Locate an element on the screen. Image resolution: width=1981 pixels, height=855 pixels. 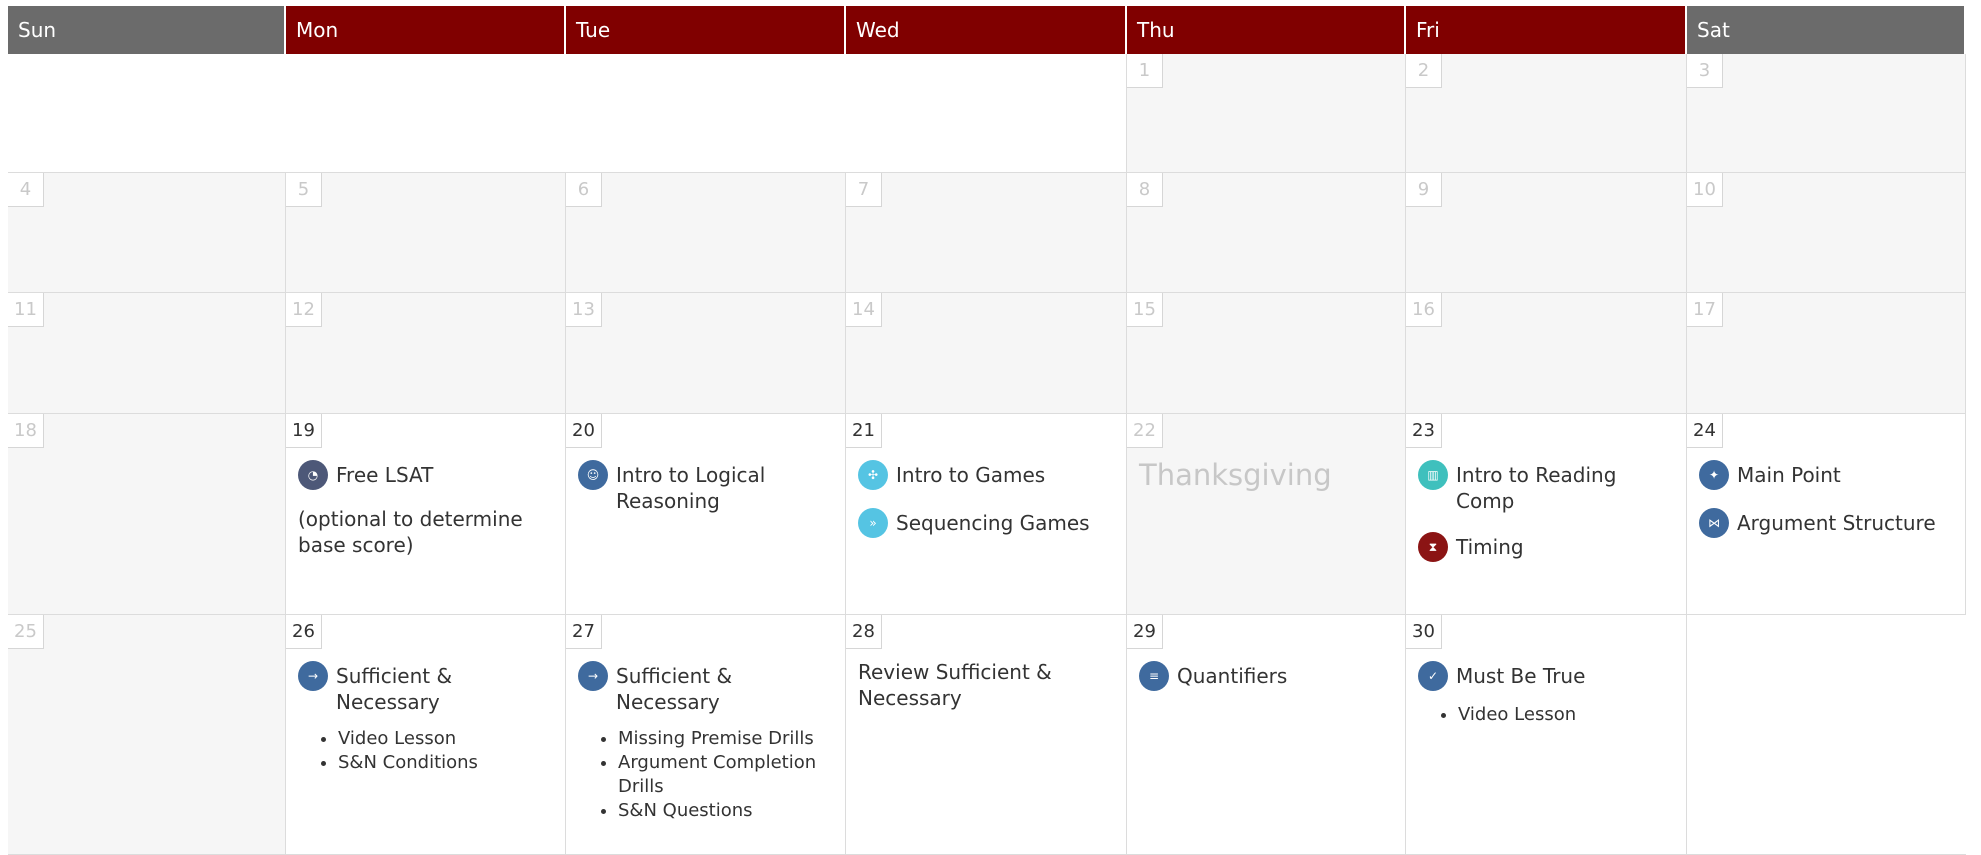
day-content: ✣ Intro to Games » Sequencing Games is located at coordinates (988, 509).